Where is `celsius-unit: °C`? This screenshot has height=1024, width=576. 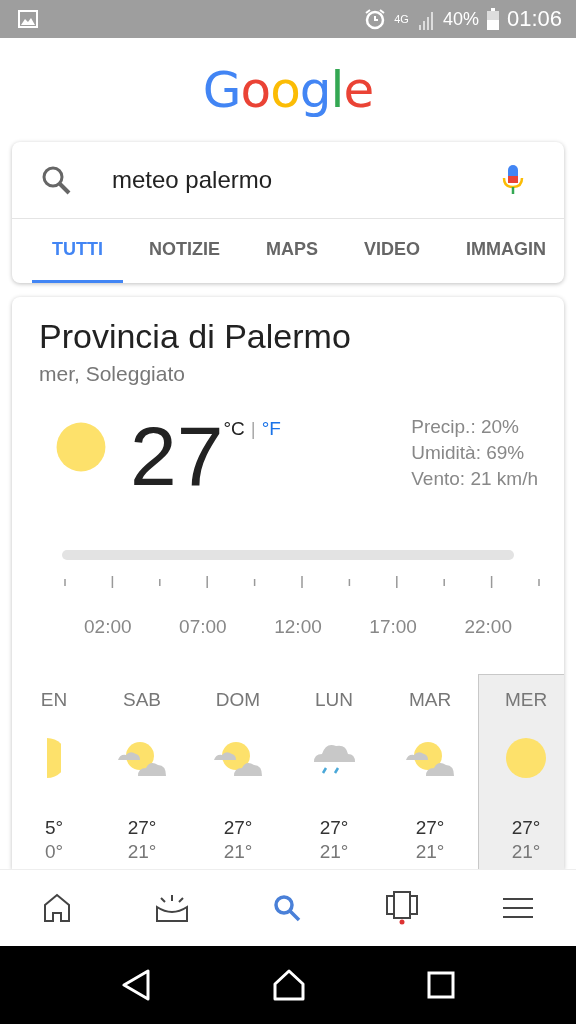 celsius-unit: °C is located at coordinates (234, 458).